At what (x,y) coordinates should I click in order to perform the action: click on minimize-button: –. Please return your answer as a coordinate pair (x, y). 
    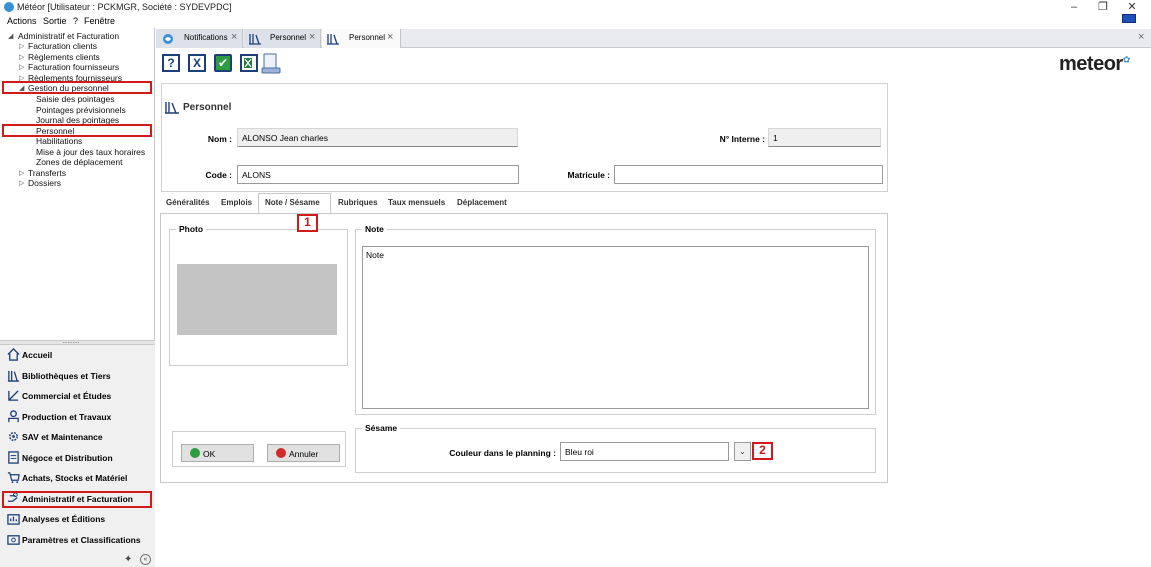
    Looking at the image, I should click on (1074, 7).